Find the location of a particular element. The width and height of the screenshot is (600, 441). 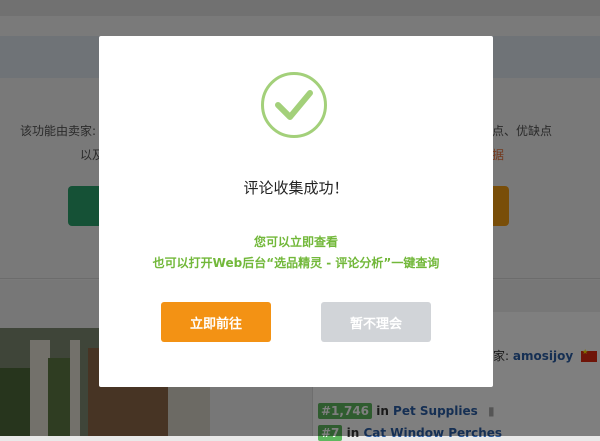

ignore-button: 暂不理会 is located at coordinates (376, 322).